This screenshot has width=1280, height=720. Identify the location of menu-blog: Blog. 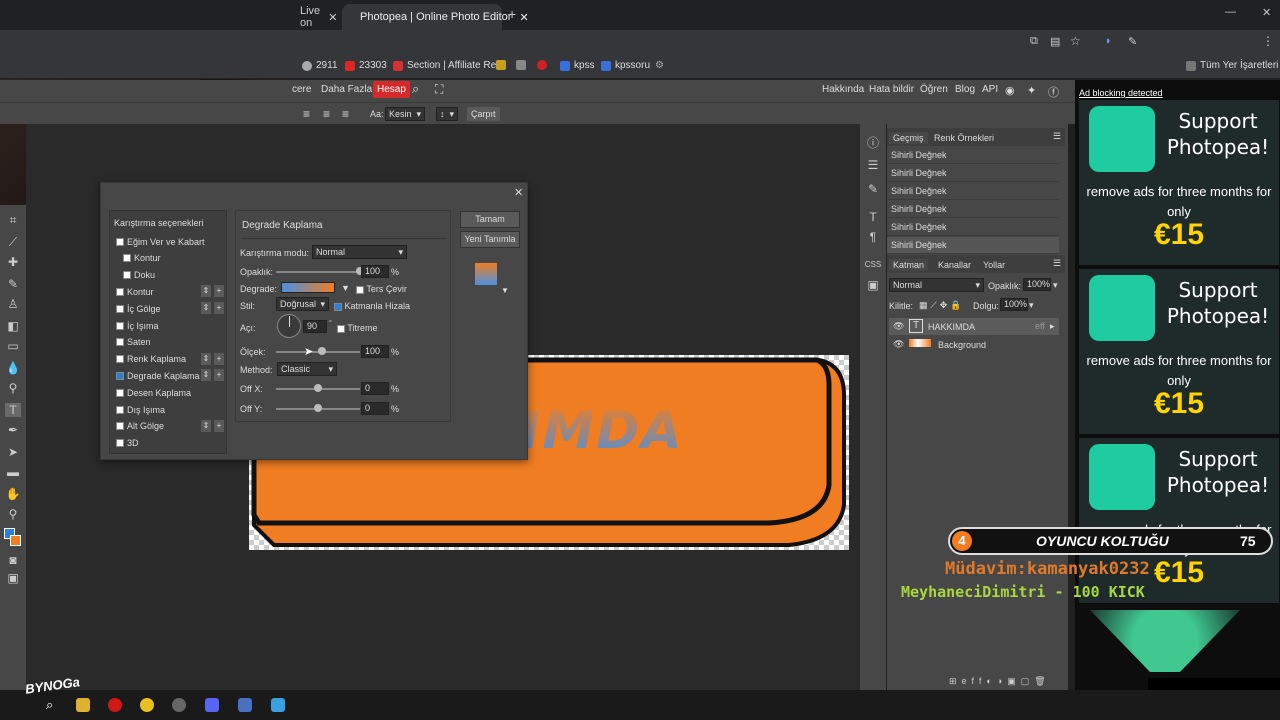
(965, 89).